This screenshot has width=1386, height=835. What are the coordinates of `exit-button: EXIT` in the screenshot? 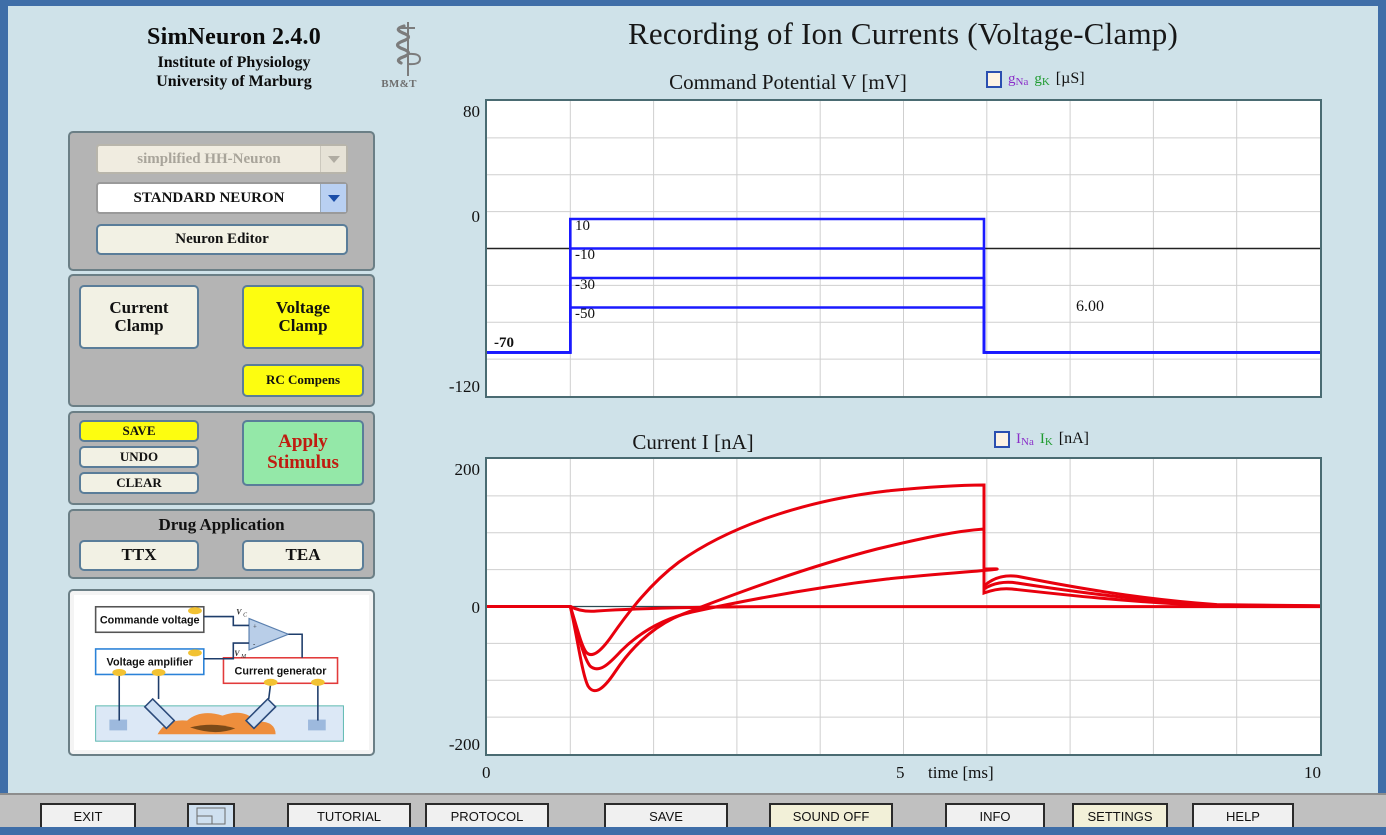 It's located at (88, 816).